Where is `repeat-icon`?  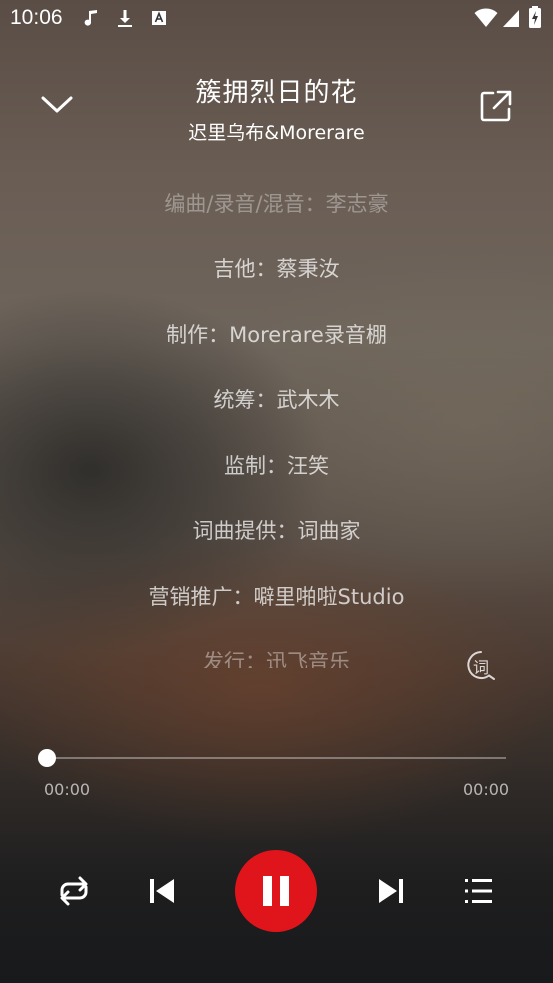 repeat-icon is located at coordinates (74, 891).